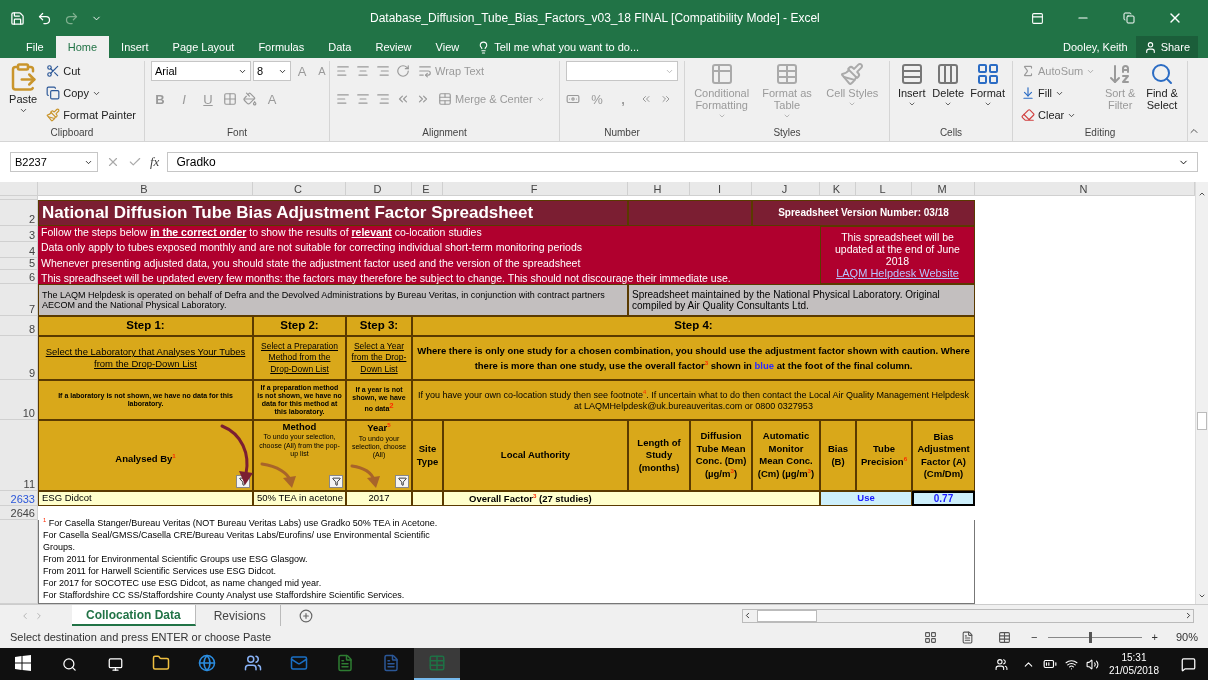  Describe the element at coordinates (363, 71) in the screenshot. I see `middle-align-icon` at that location.